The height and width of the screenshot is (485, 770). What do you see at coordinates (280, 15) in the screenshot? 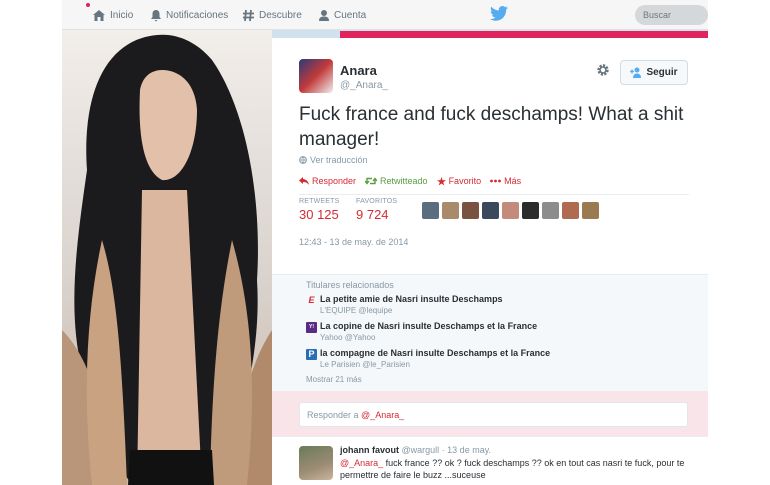
I see `nav-discover-label: Descubre` at bounding box center [280, 15].